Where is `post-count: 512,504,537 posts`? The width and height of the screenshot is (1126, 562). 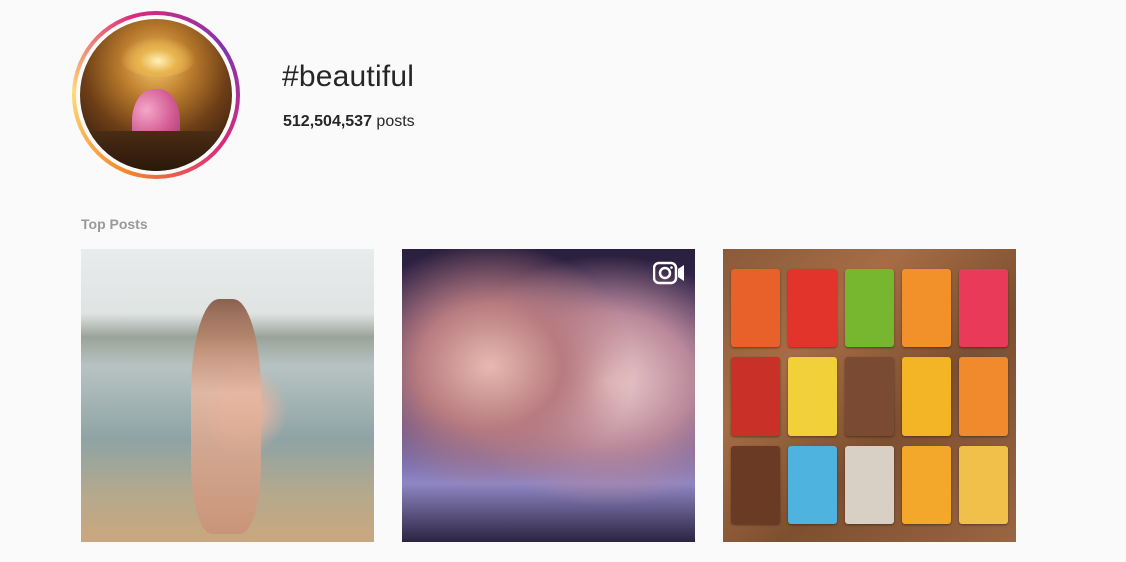 post-count: 512,504,537 posts is located at coordinates (349, 122).